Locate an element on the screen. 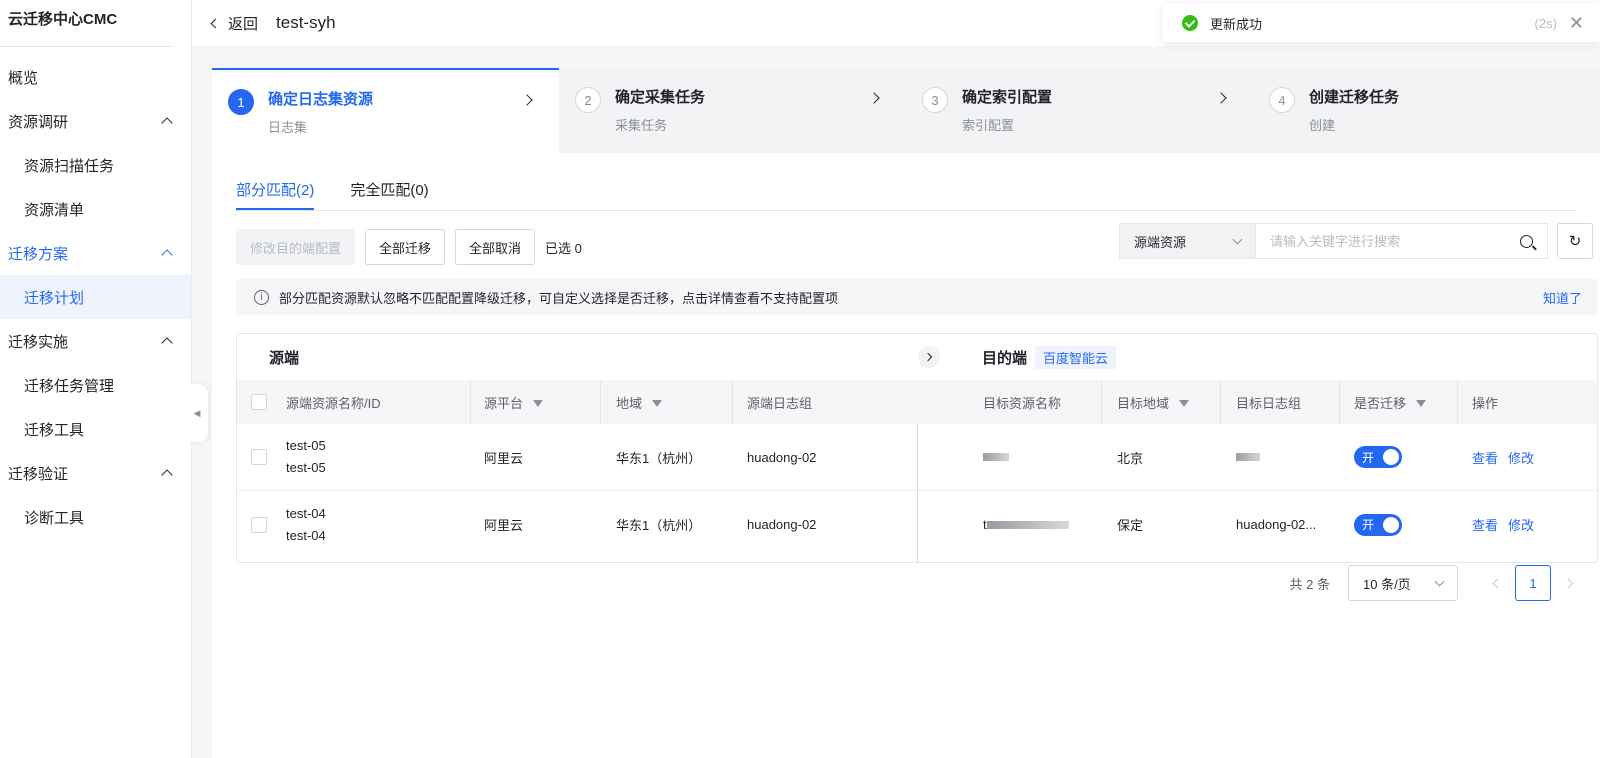 This screenshot has width=1600, height=758. step-2: 2 确定采集任务 采集任务 is located at coordinates (732, 110).